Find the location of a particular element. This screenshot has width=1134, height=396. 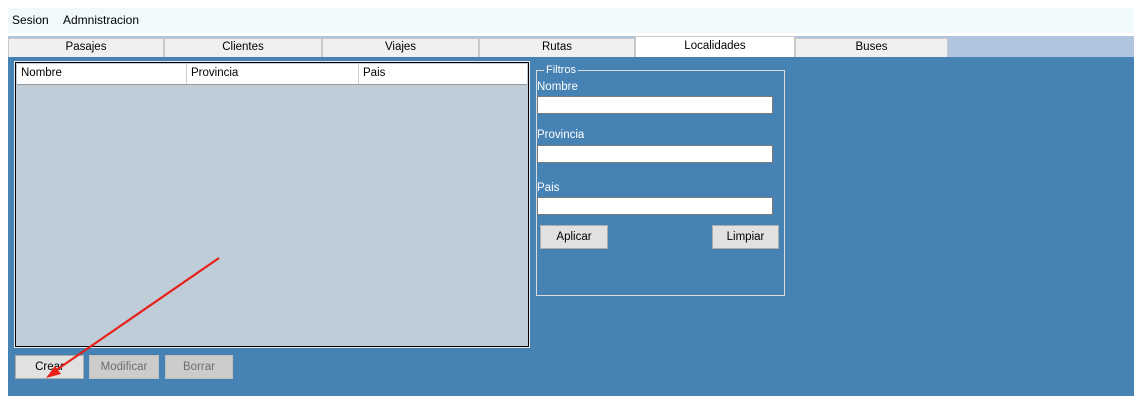

pais-label: Pais is located at coordinates (548, 188).